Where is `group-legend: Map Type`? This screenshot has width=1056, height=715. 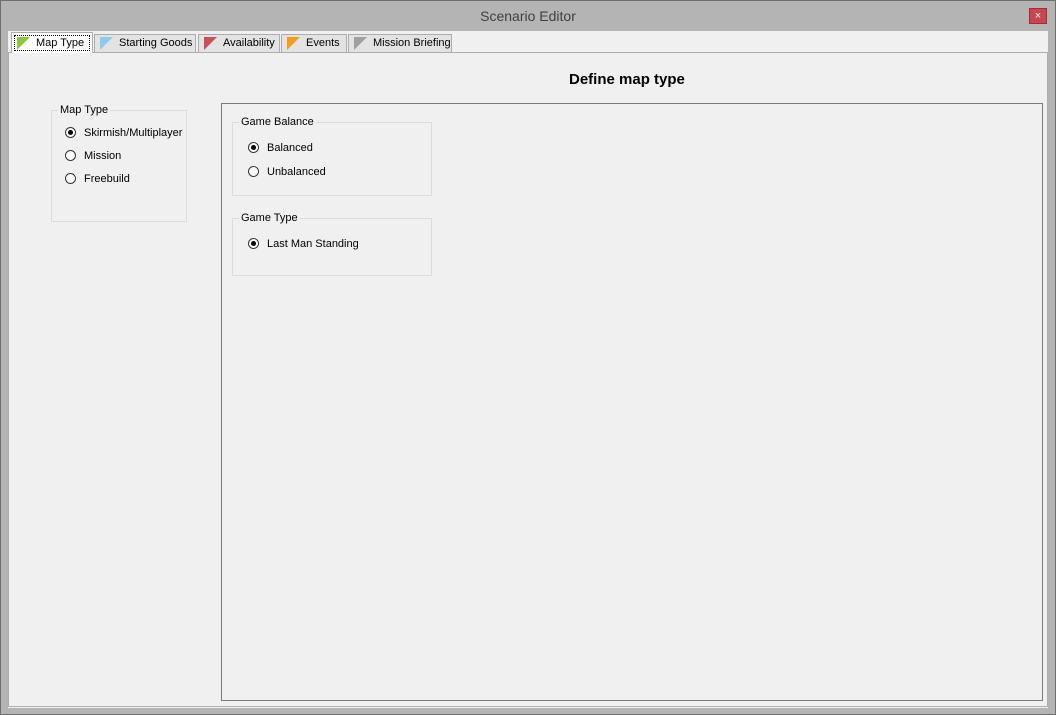
group-legend: Map Type is located at coordinates (84, 110).